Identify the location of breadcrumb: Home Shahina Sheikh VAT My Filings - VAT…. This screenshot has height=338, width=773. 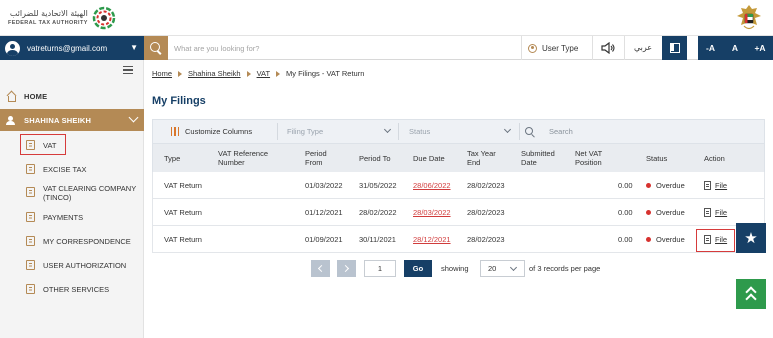
(258, 73).